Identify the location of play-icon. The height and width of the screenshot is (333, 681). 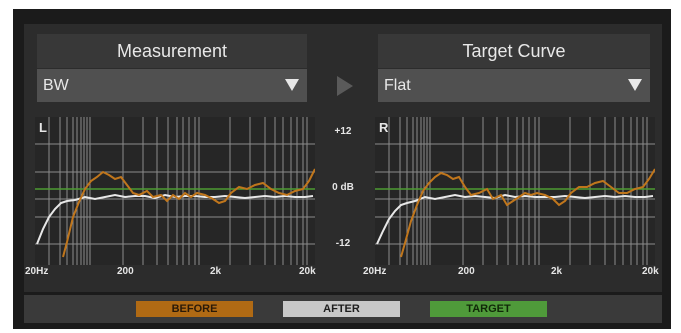
(345, 86).